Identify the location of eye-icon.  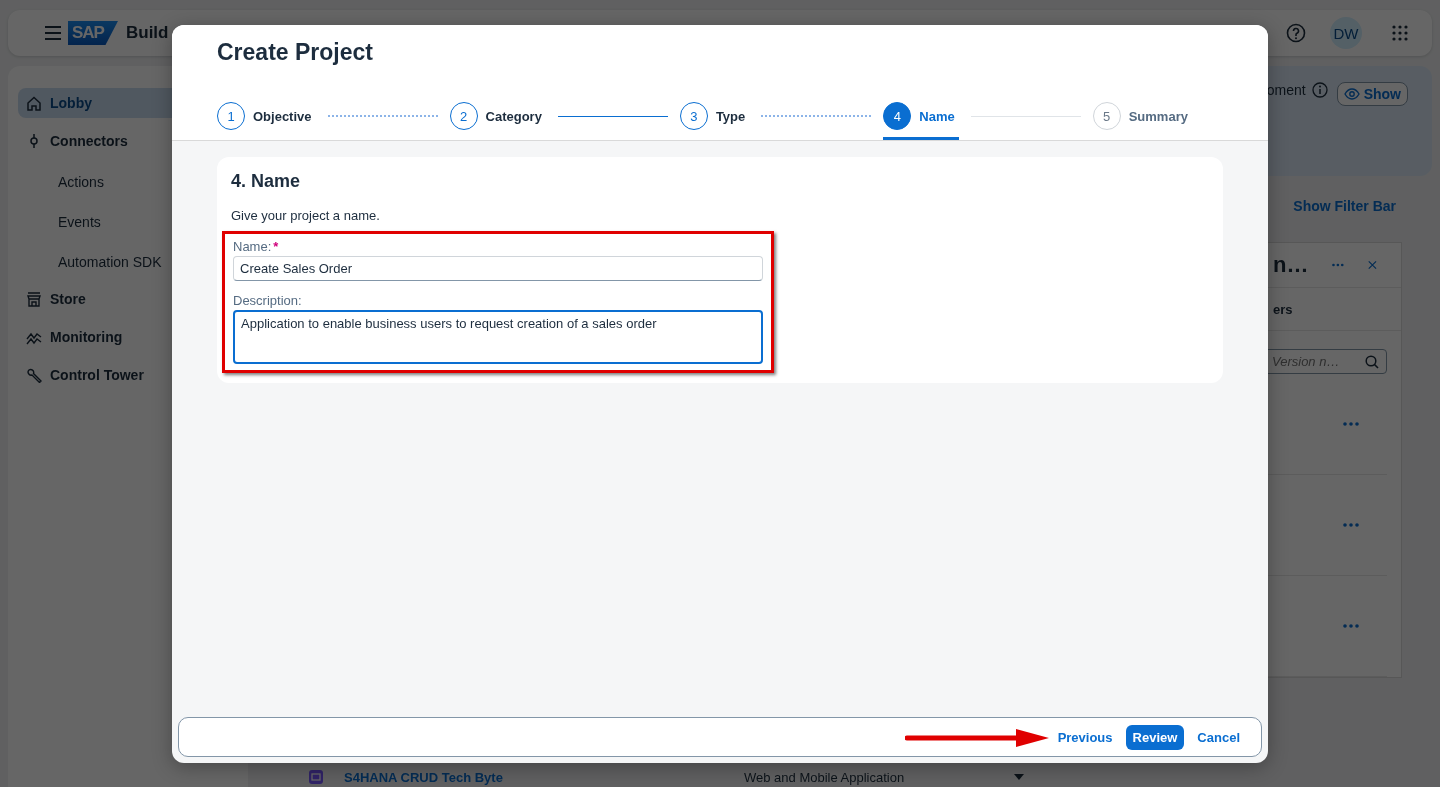
(1351, 94).